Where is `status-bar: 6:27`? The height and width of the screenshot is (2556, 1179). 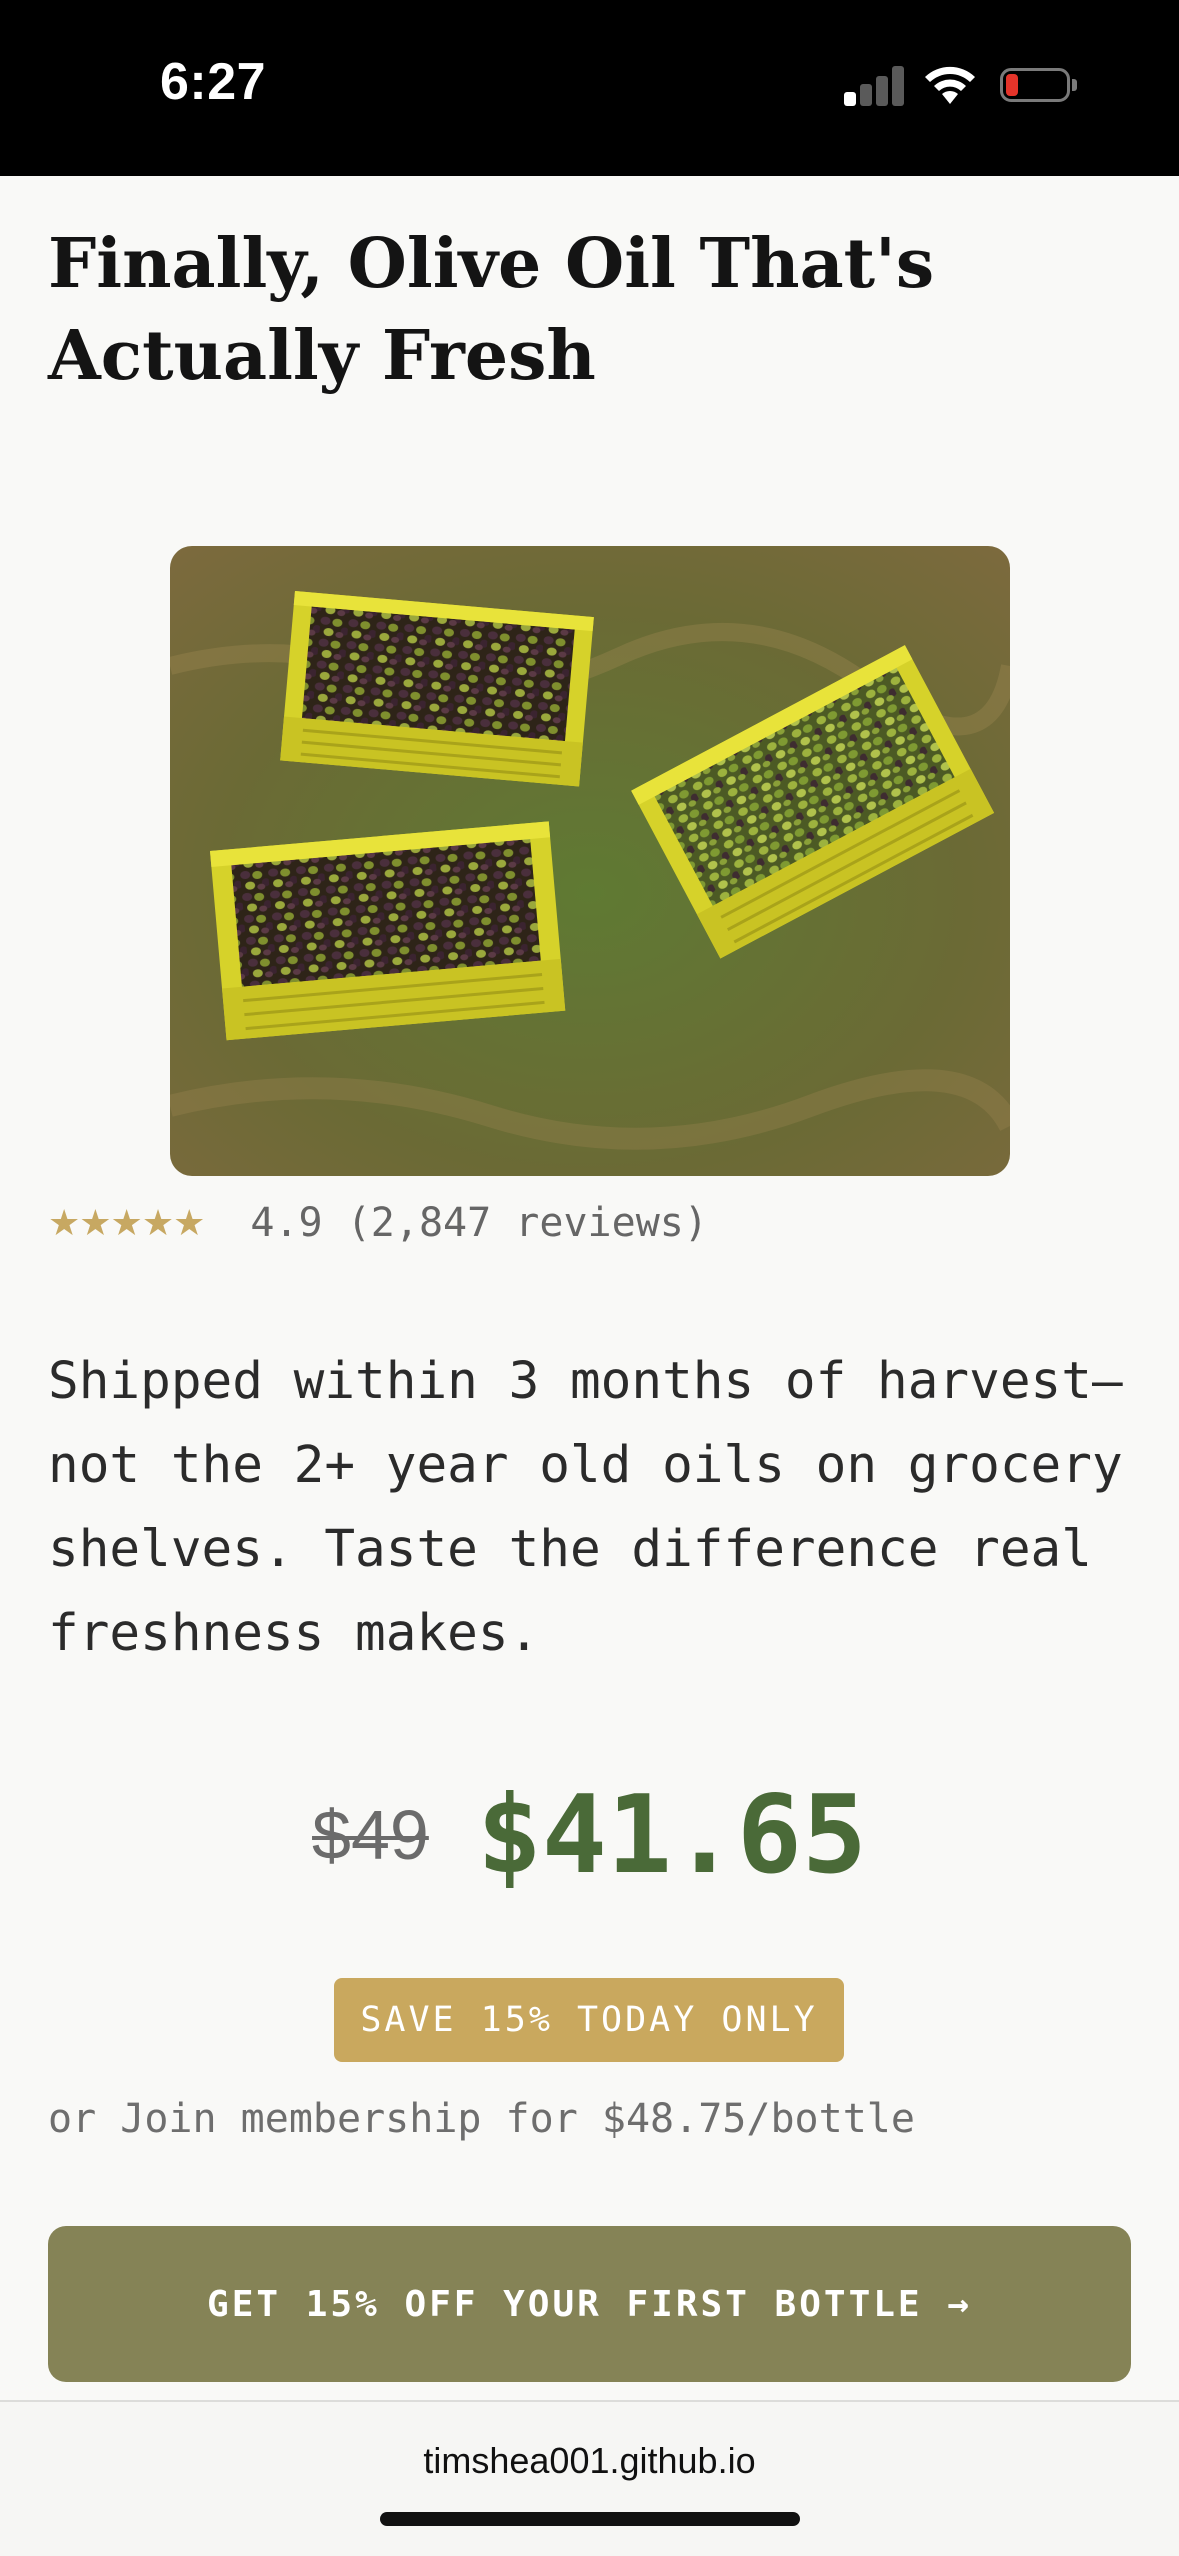 status-bar: 6:27 is located at coordinates (589, 88).